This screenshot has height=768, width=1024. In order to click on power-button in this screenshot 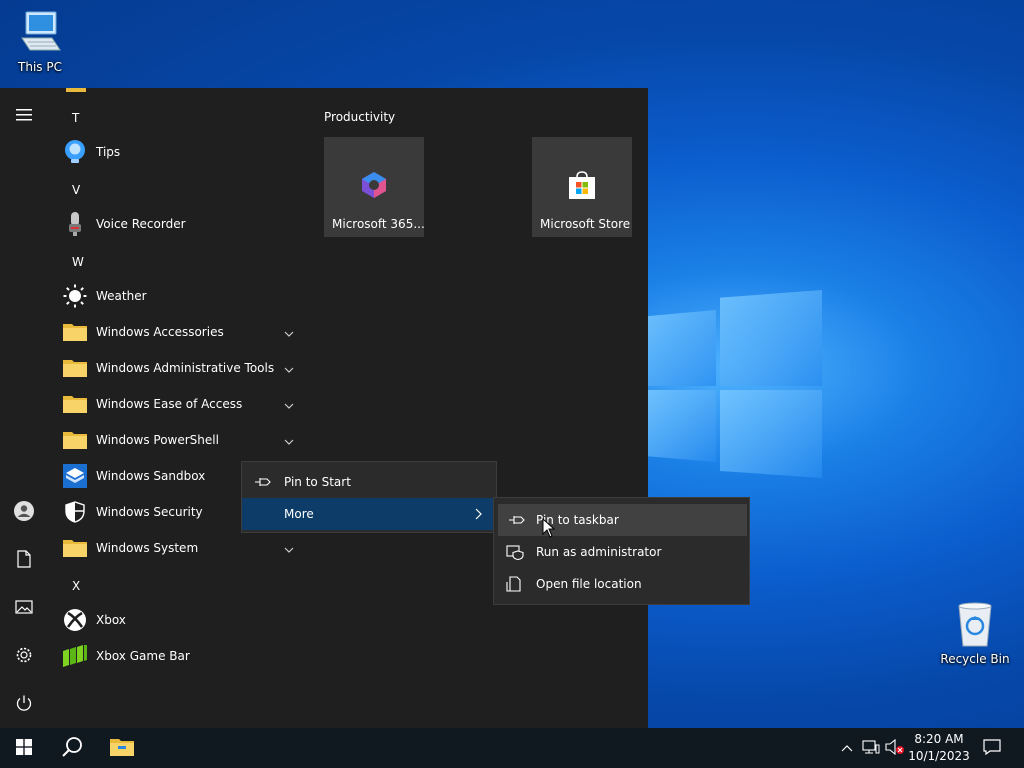, I will do `click(24, 704)`.